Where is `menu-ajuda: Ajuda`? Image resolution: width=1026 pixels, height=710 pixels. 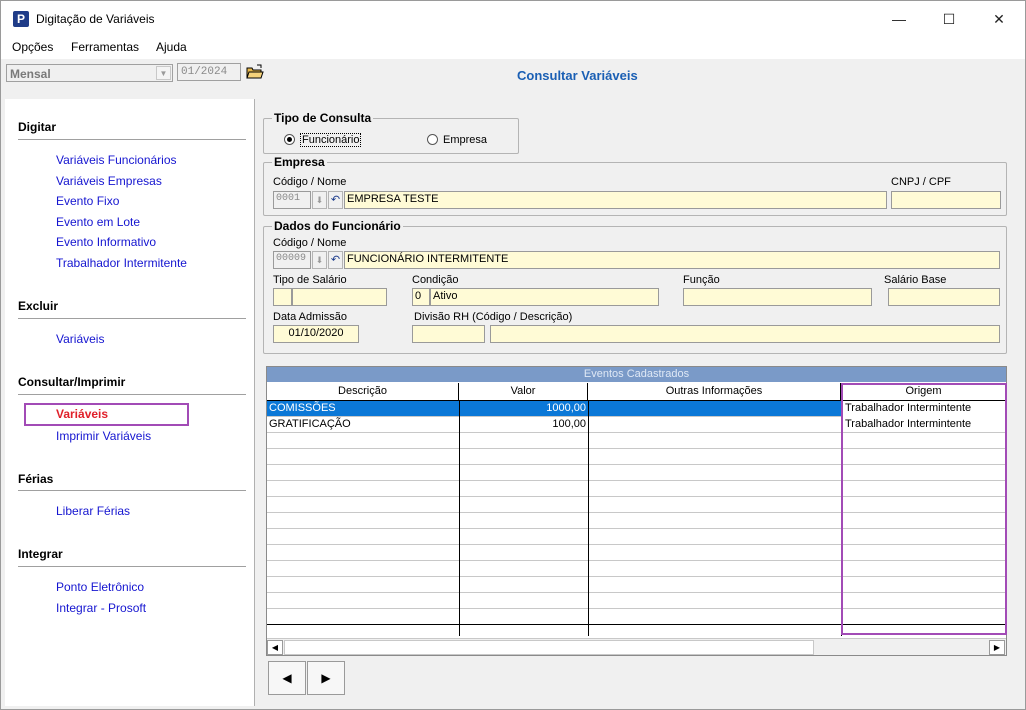
menu-ajuda: Ajuda is located at coordinates (171, 47).